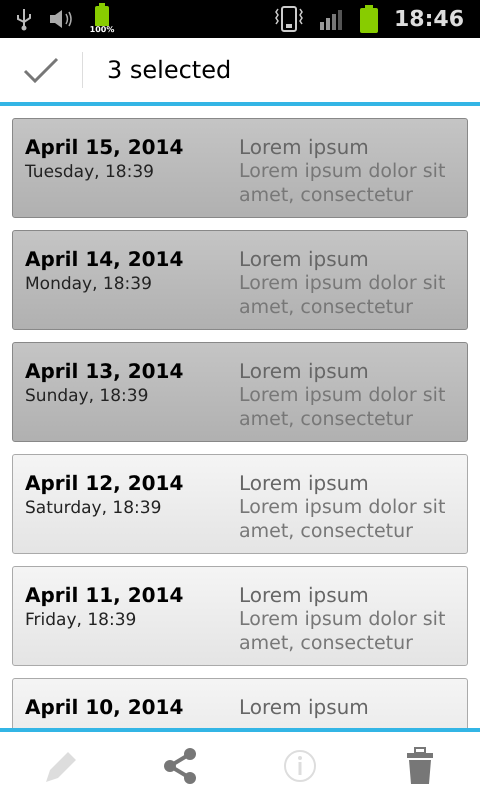 This screenshot has width=480, height=800. What do you see at coordinates (104, 707) in the screenshot?
I see `date-title: April 10, 2014` at bounding box center [104, 707].